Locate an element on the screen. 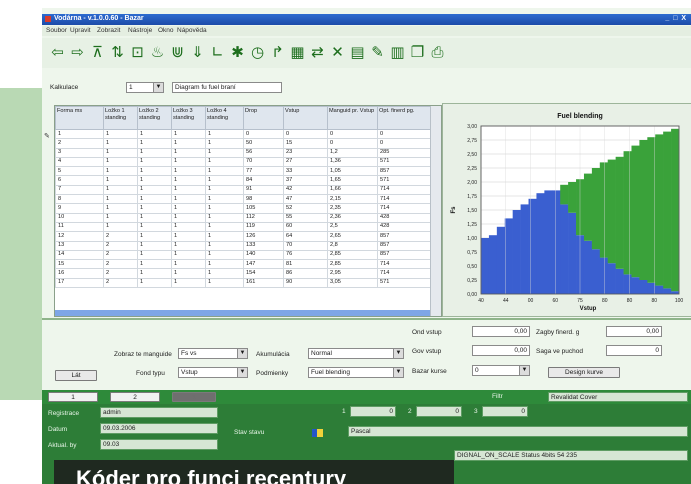 Image resolution: width=691 pixels, height=484 pixels. arrow-left-icon: ⇦ is located at coordinates (57, 52).